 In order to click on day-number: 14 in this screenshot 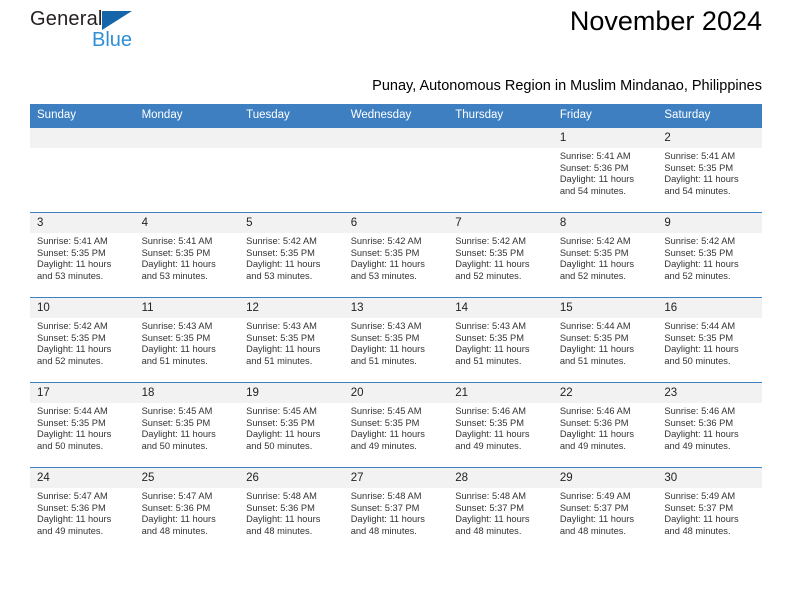, I will do `click(500, 308)`.